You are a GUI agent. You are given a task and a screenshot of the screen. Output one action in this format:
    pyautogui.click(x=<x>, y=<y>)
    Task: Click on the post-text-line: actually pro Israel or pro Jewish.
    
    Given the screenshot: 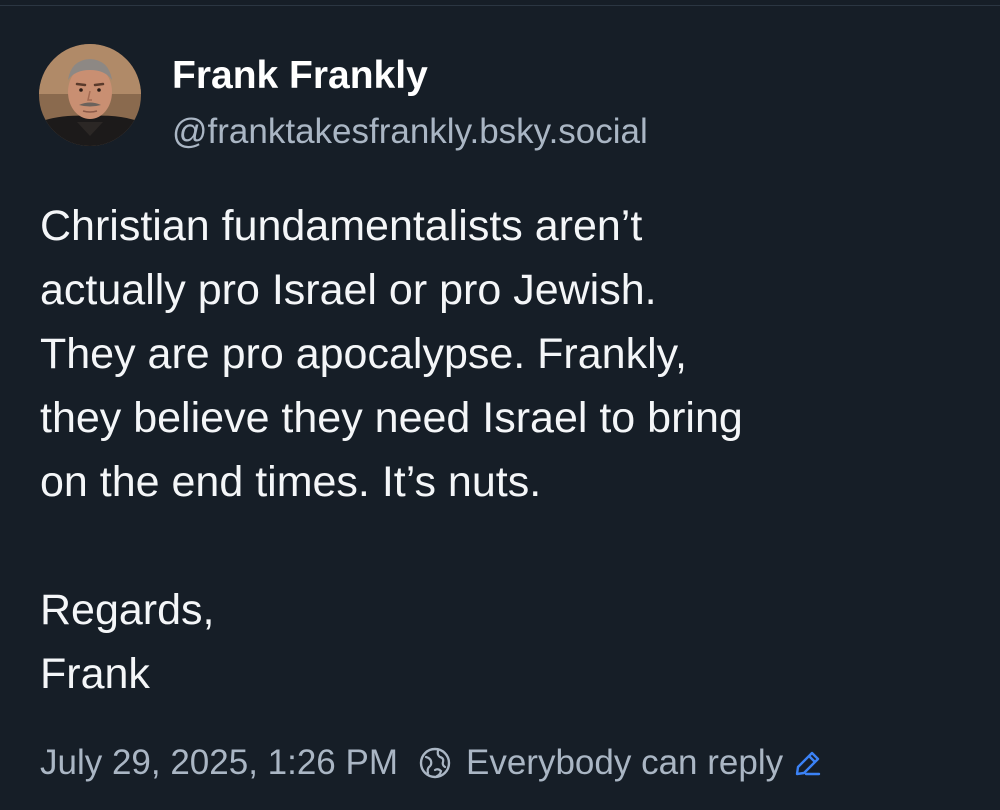 What is the action you would take?
    pyautogui.click(x=348, y=290)
    